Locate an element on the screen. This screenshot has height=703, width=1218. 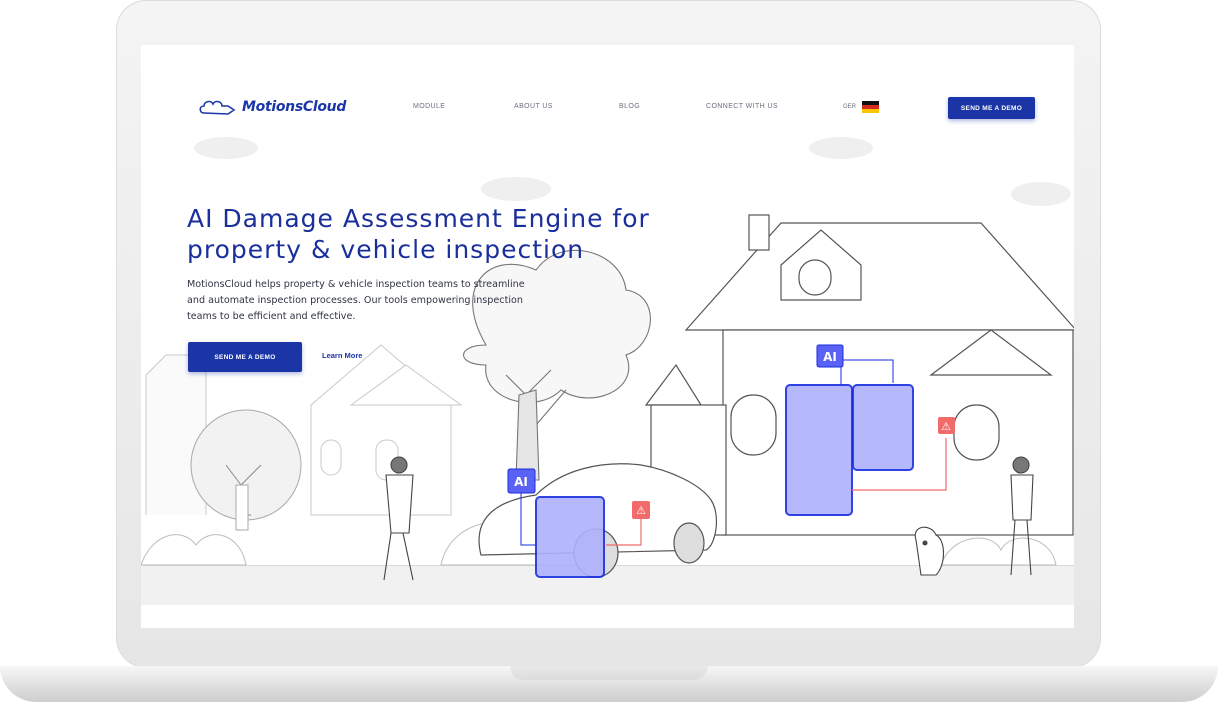
language-label: GER is located at coordinates (850, 107).